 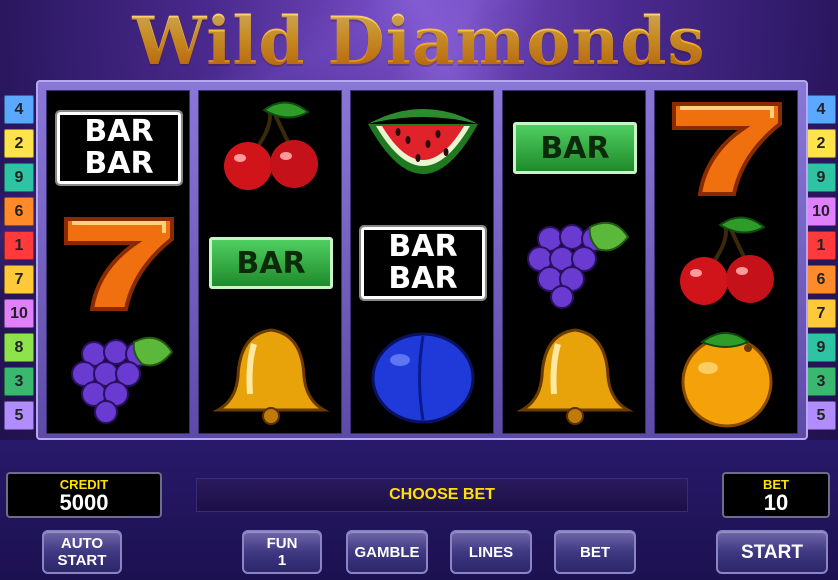 I want to click on credit-meter: CREDIT 5000, so click(x=84, y=495).